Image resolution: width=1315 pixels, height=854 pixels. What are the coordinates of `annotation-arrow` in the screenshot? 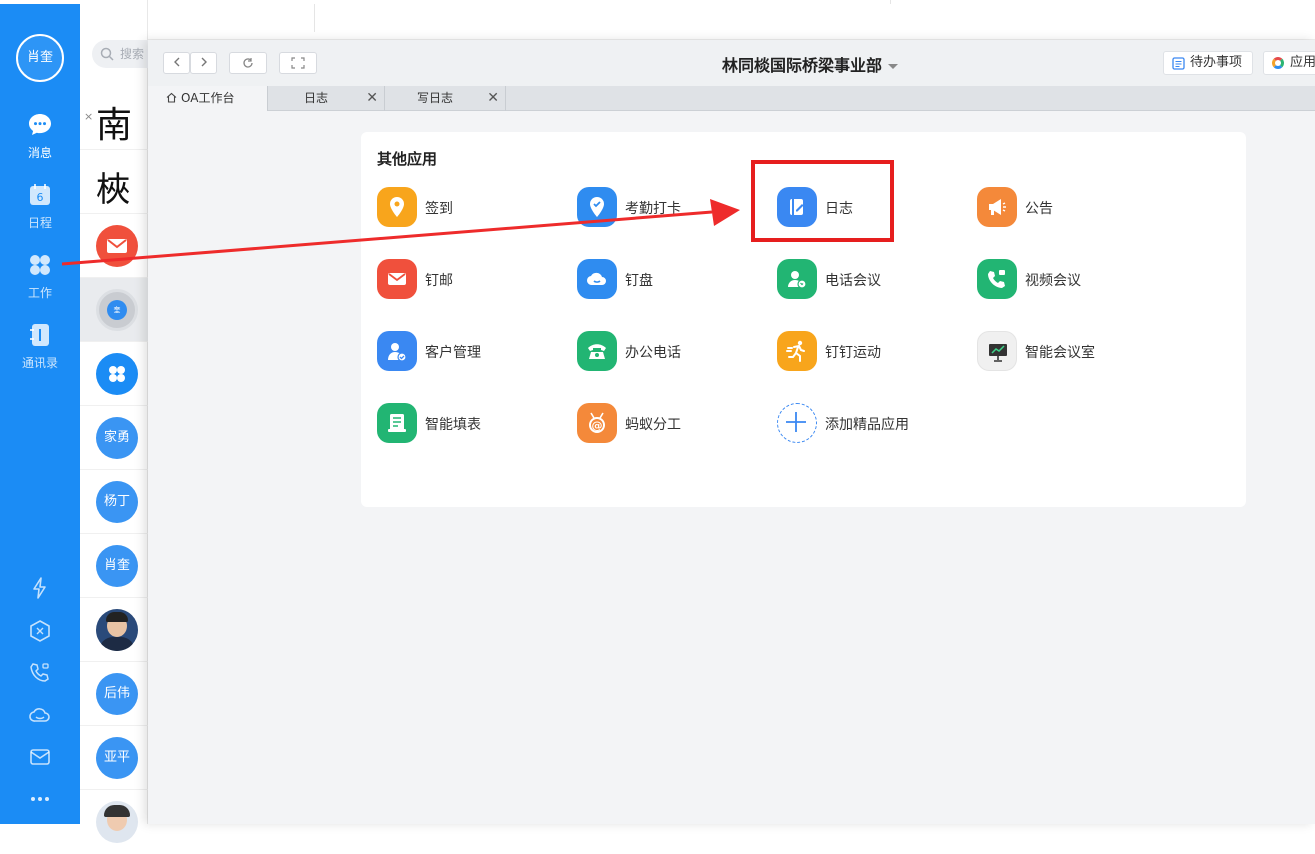 It's located at (400, 232).